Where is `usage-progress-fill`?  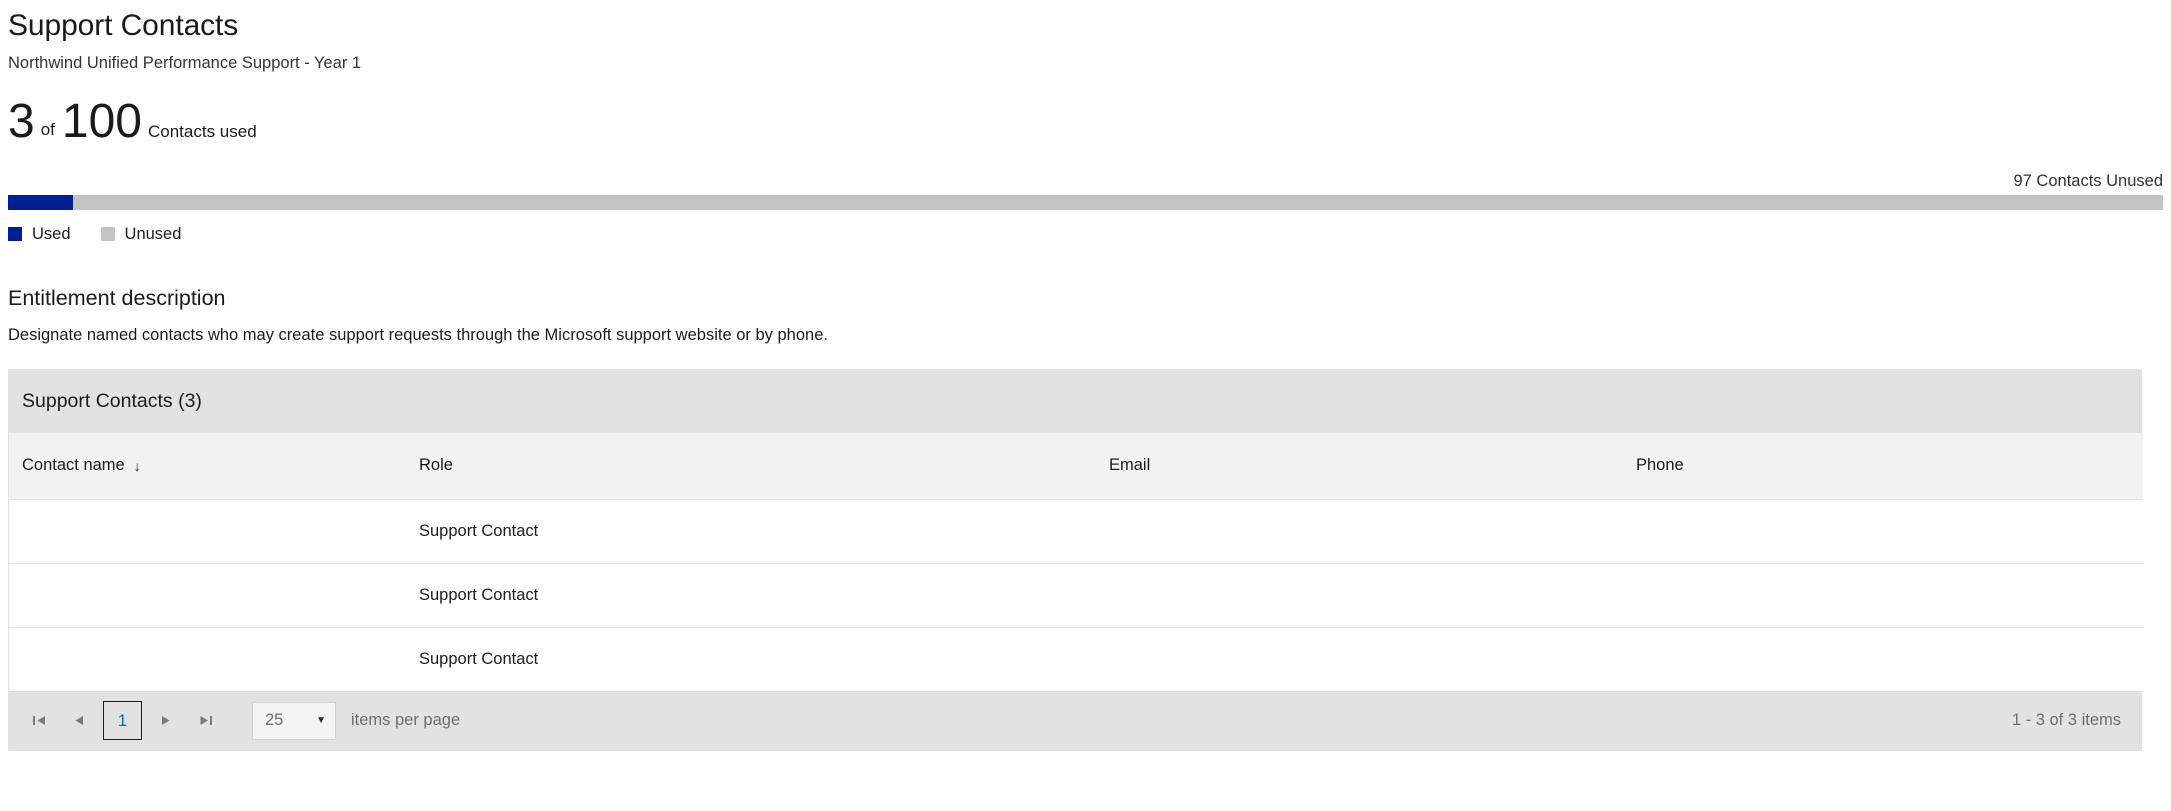 usage-progress-fill is located at coordinates (40, 202).